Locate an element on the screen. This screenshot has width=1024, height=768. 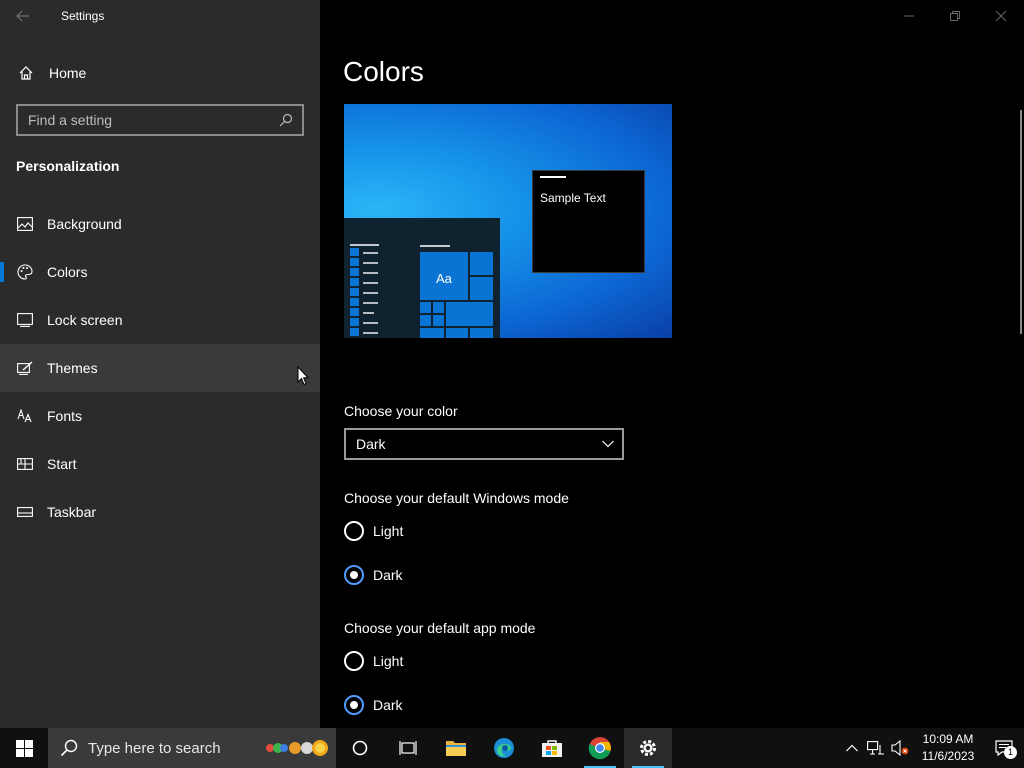
task-view-button is located at coordinates (408, 748).